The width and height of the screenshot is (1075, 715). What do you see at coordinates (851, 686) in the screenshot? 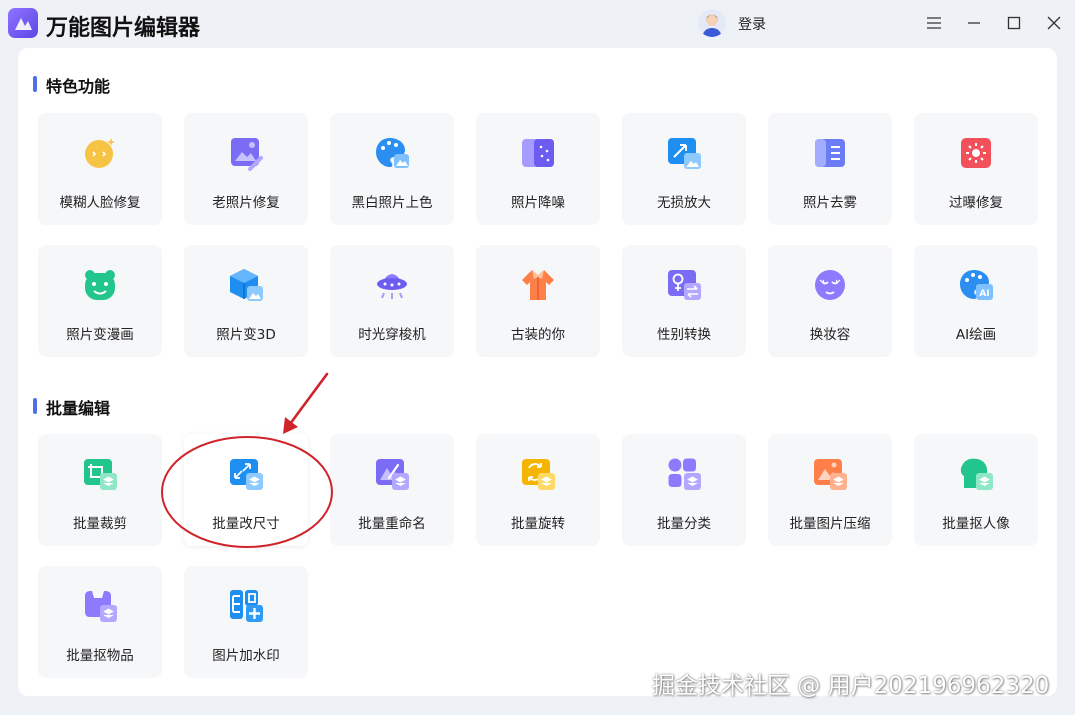
I see `watermark-text: 掘金技术社区 @ 用户2021969623​20` at bounding box center [851, 686].